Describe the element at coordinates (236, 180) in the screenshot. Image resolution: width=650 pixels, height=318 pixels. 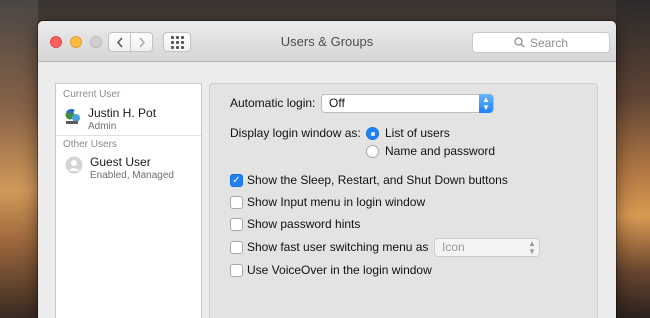
I see `checkbox-show-sleep-restart: ✓` at that location.